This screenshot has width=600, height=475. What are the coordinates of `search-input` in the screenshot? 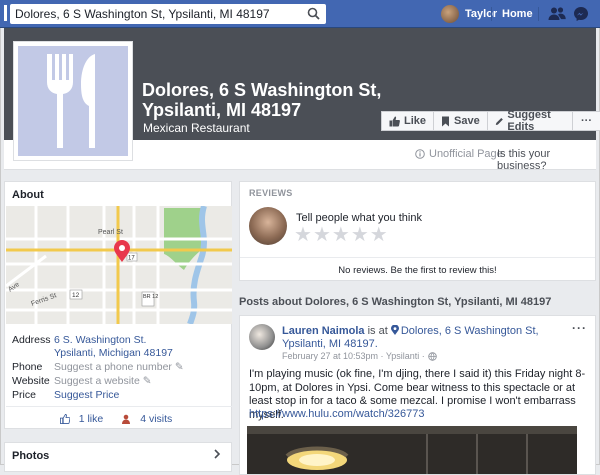 It's located at (160, 14).